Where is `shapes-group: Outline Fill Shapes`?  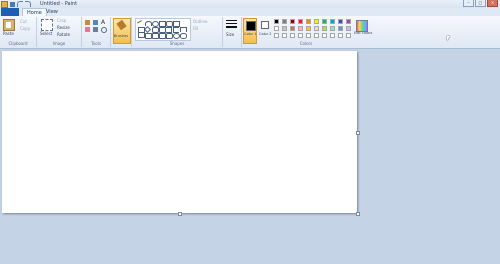
shapes-group: Outline Fill Shapes is located at coordinates (177, 32).